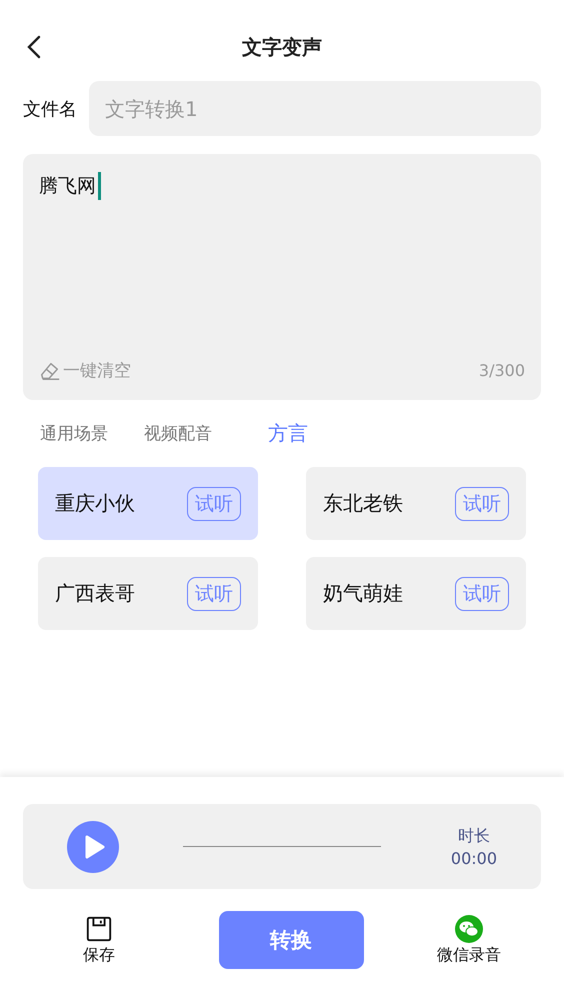 The height and width of the screenshot is (981, 564). Describe the element at coordinates (34, 47) in the screenshot. I see `back-icon` at that location.